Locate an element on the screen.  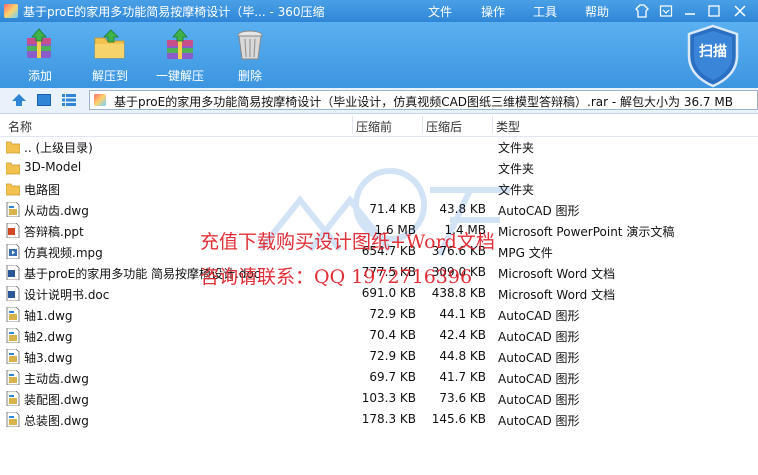
file-type: MPG 文件 is located at coordinates (525, 253).